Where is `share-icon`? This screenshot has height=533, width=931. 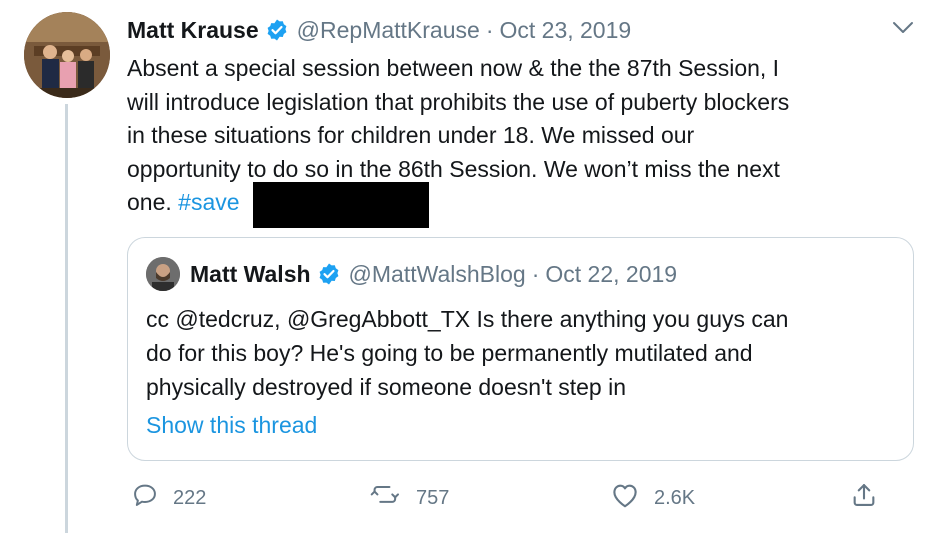
share-icon is located at coordinates (864, 498).